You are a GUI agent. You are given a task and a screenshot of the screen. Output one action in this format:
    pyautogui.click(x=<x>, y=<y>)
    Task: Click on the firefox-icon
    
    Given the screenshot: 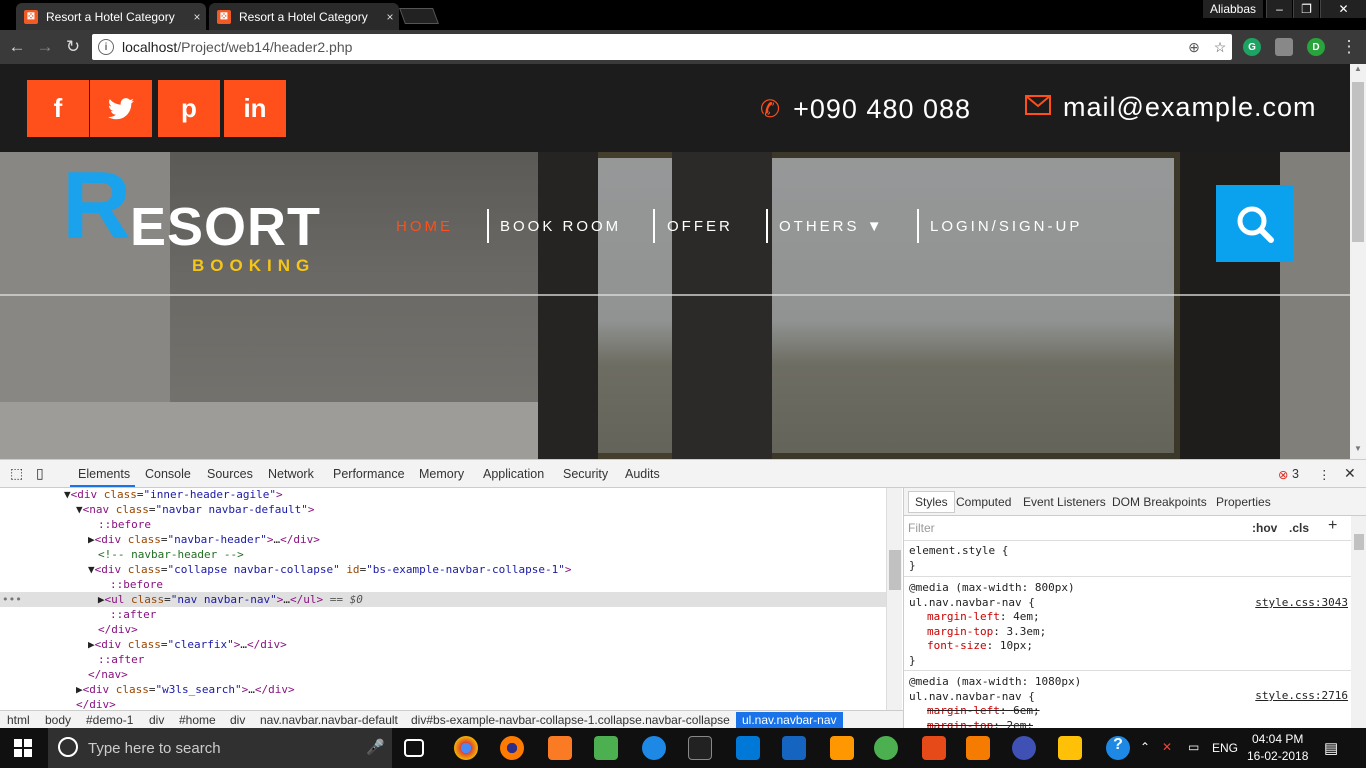 What is the action you would take?
    pyautogui.click(x=512, y=748)
    